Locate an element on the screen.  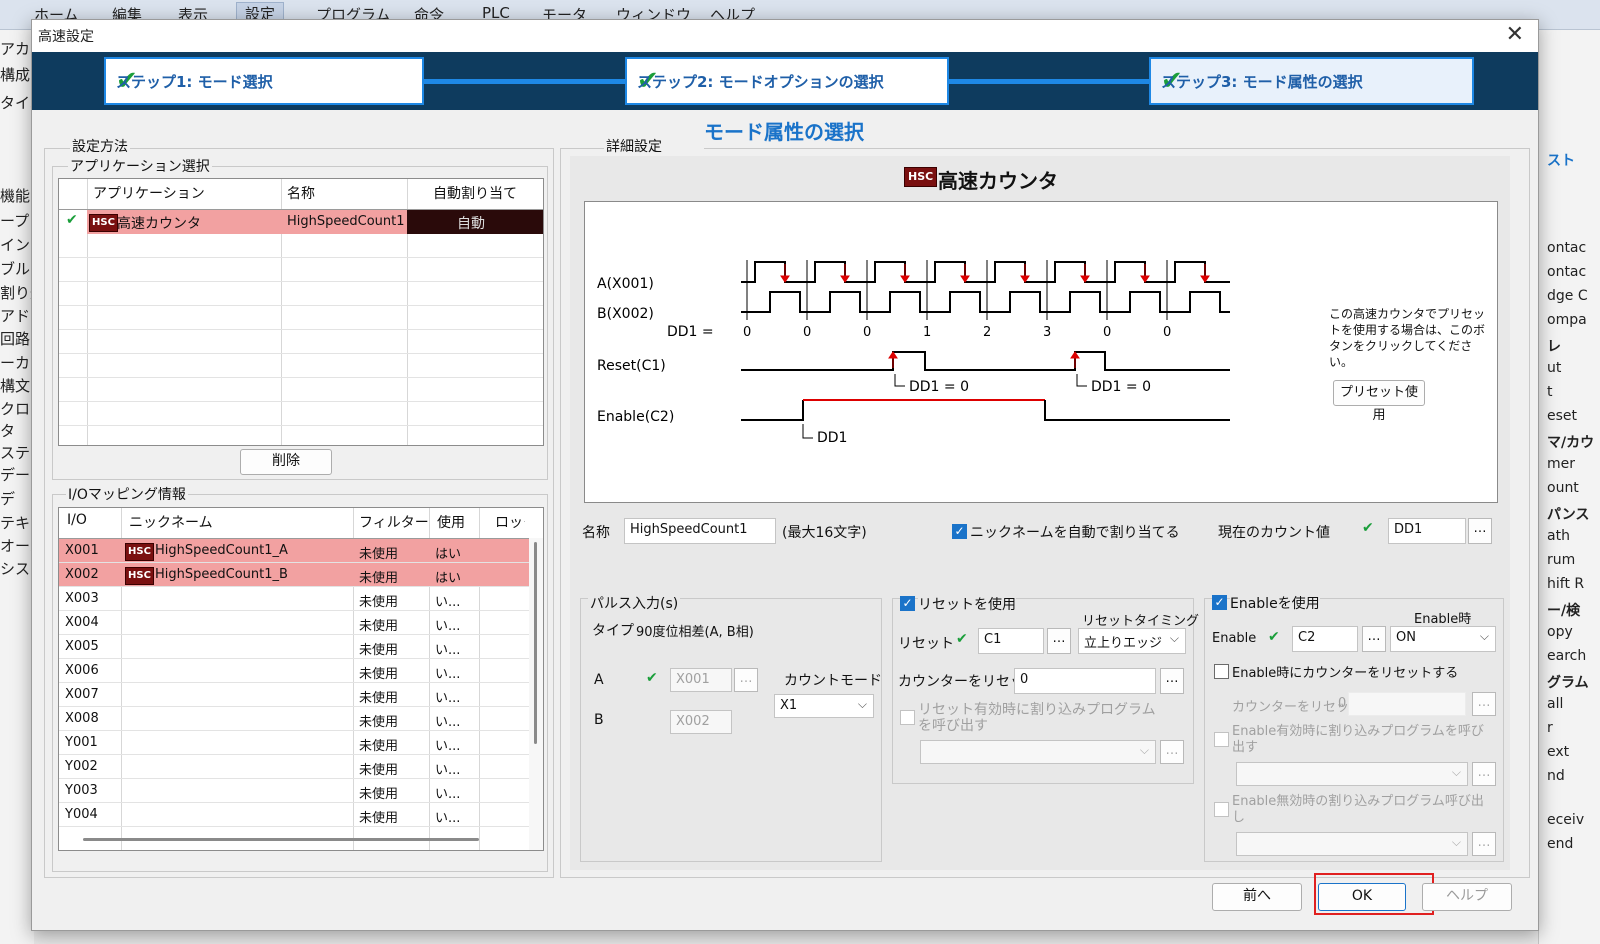
use-reset-checkbox: ✓ is located at coordinates (907, 603).